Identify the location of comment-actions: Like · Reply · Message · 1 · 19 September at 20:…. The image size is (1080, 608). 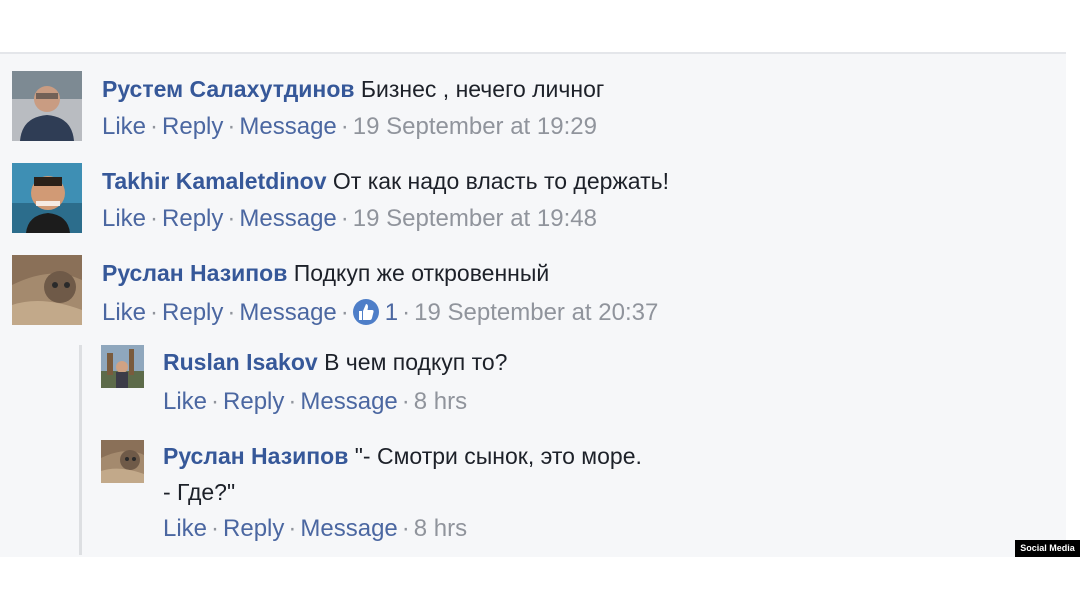
(380, 313).